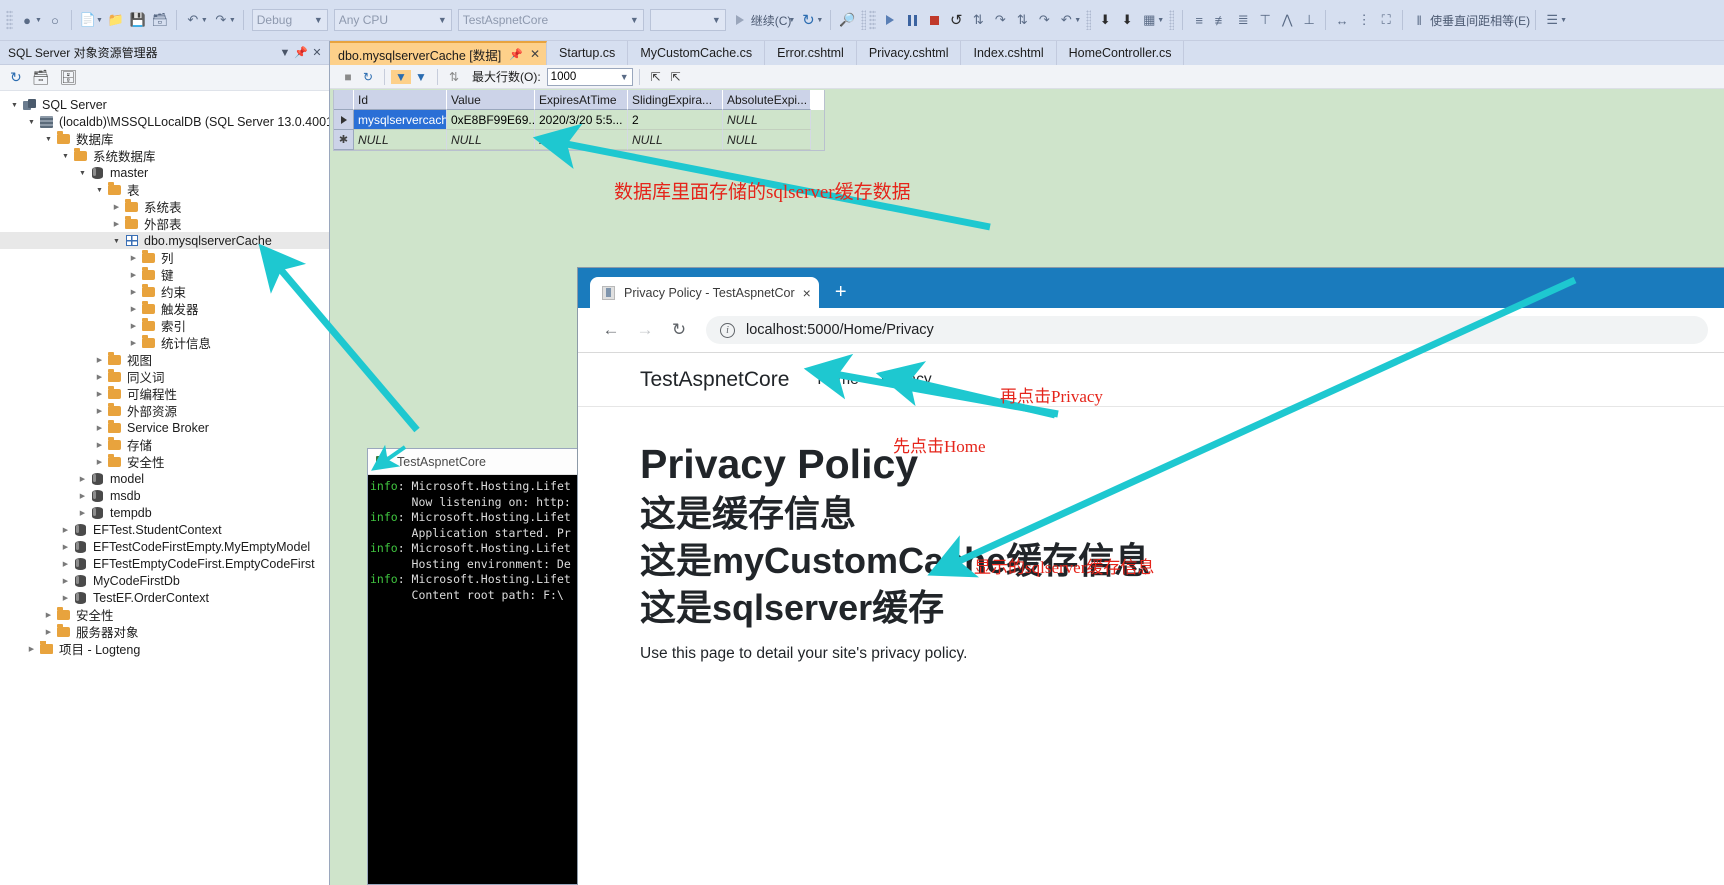  Describe the element at coordinates (164, 206) in the screenshot. I see `tree-node: 系统表` at that location.